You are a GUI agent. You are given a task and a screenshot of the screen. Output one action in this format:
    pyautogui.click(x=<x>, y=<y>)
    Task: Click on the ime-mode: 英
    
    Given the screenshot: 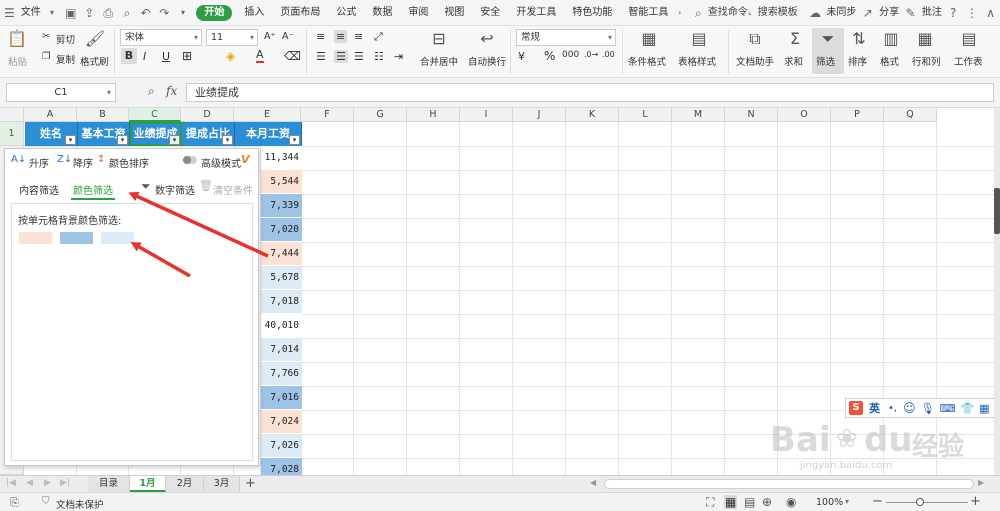 What is the action you would take?
    pyautogui.click(x=874, y=408)
    